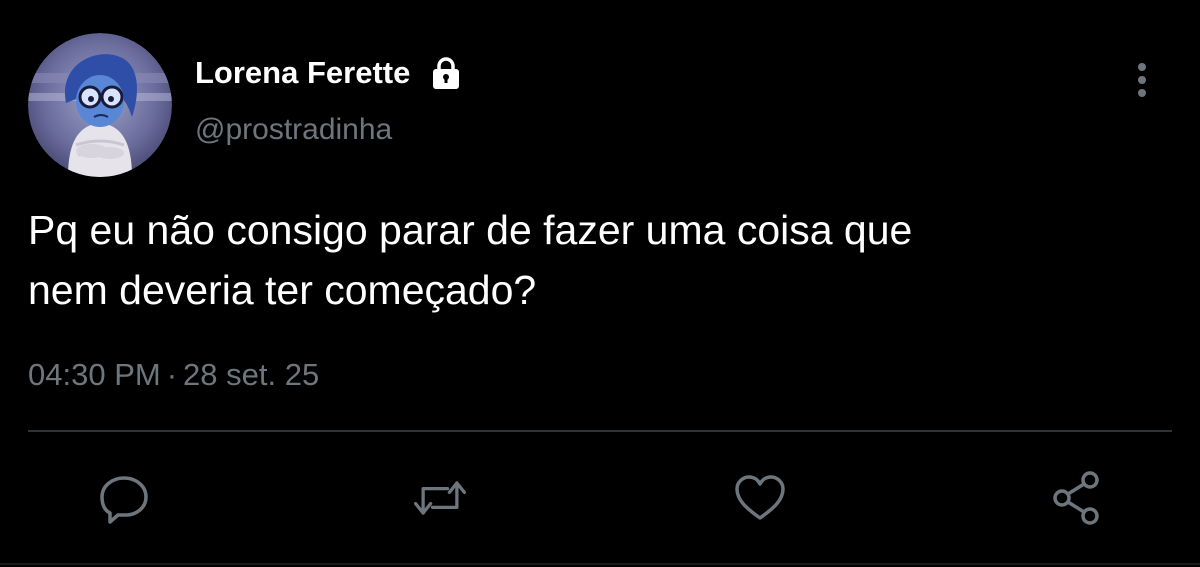  What do you see at coordinates (302, 73) in the screenshot?
I see `display-name: Lorena Ferette` at bounding box center [302, 73].